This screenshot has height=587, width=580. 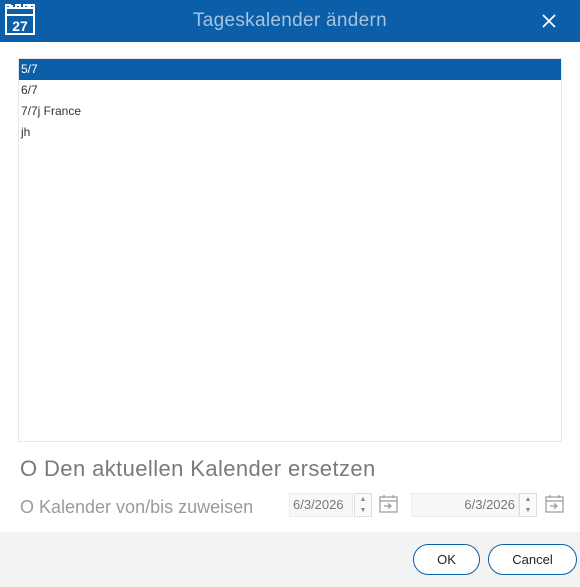 What do you see at coordinates (465, 505) in the screenshot?
I see `date-to-input: 6/3/2026` at bounding box center [465, 505].